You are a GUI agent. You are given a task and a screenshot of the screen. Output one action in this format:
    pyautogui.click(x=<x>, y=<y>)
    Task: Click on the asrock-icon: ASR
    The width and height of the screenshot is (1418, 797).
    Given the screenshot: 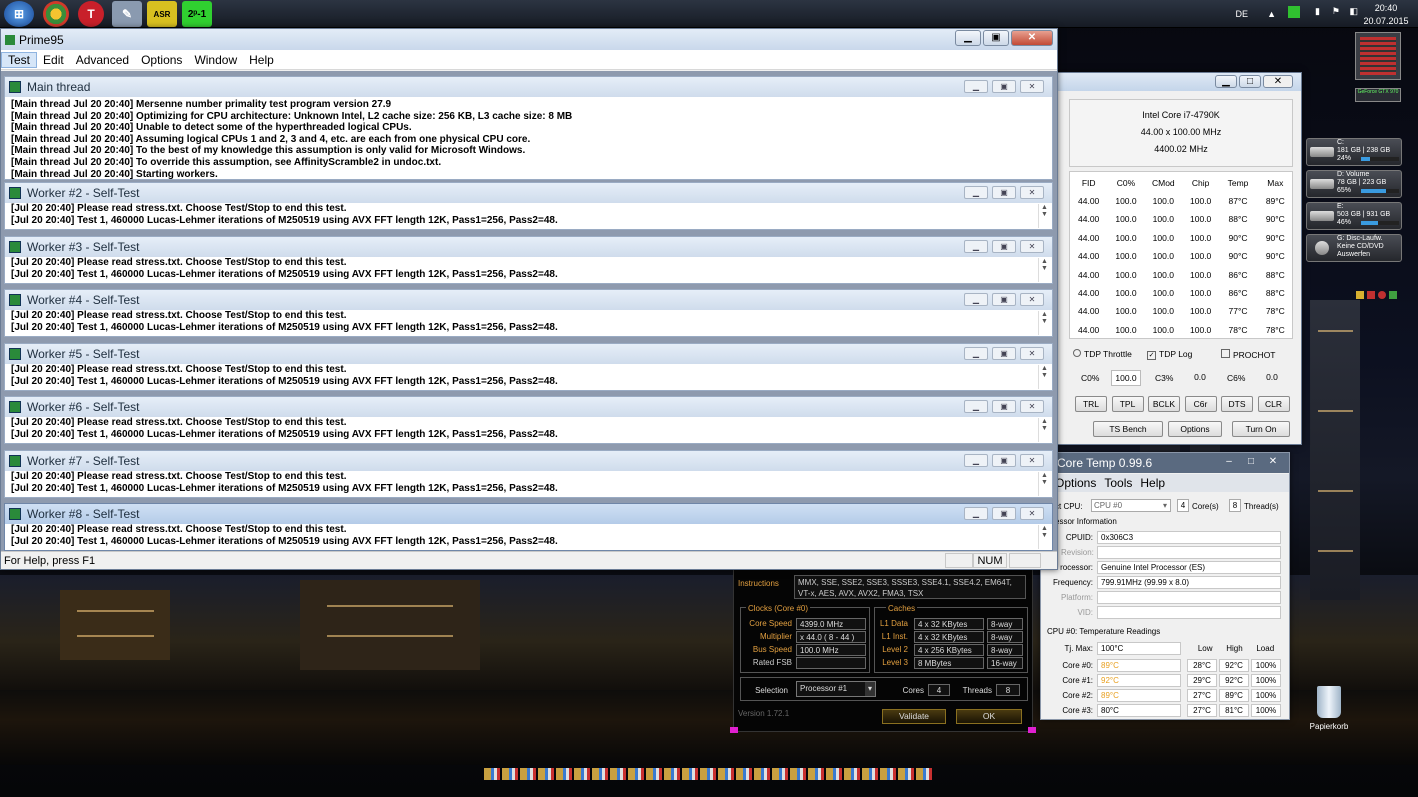 What is the action you would take?
    pyautogui.click(x=162, y=14)
    